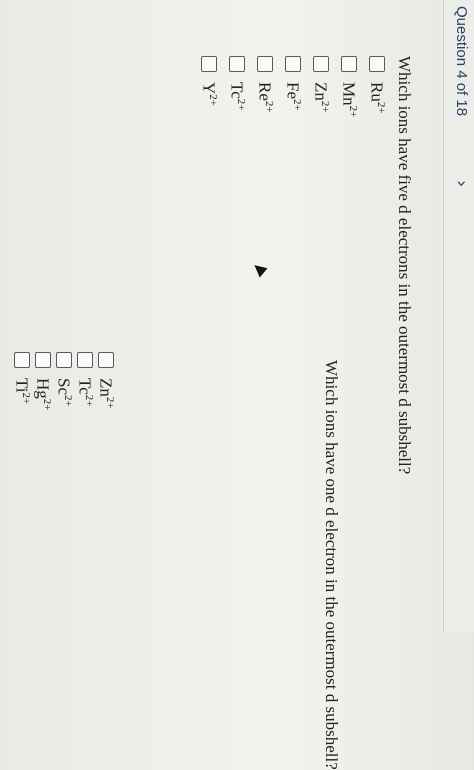 This screenshot has height=770, width=474. I want to click on option-label: Ti2+, so click(22, 391).